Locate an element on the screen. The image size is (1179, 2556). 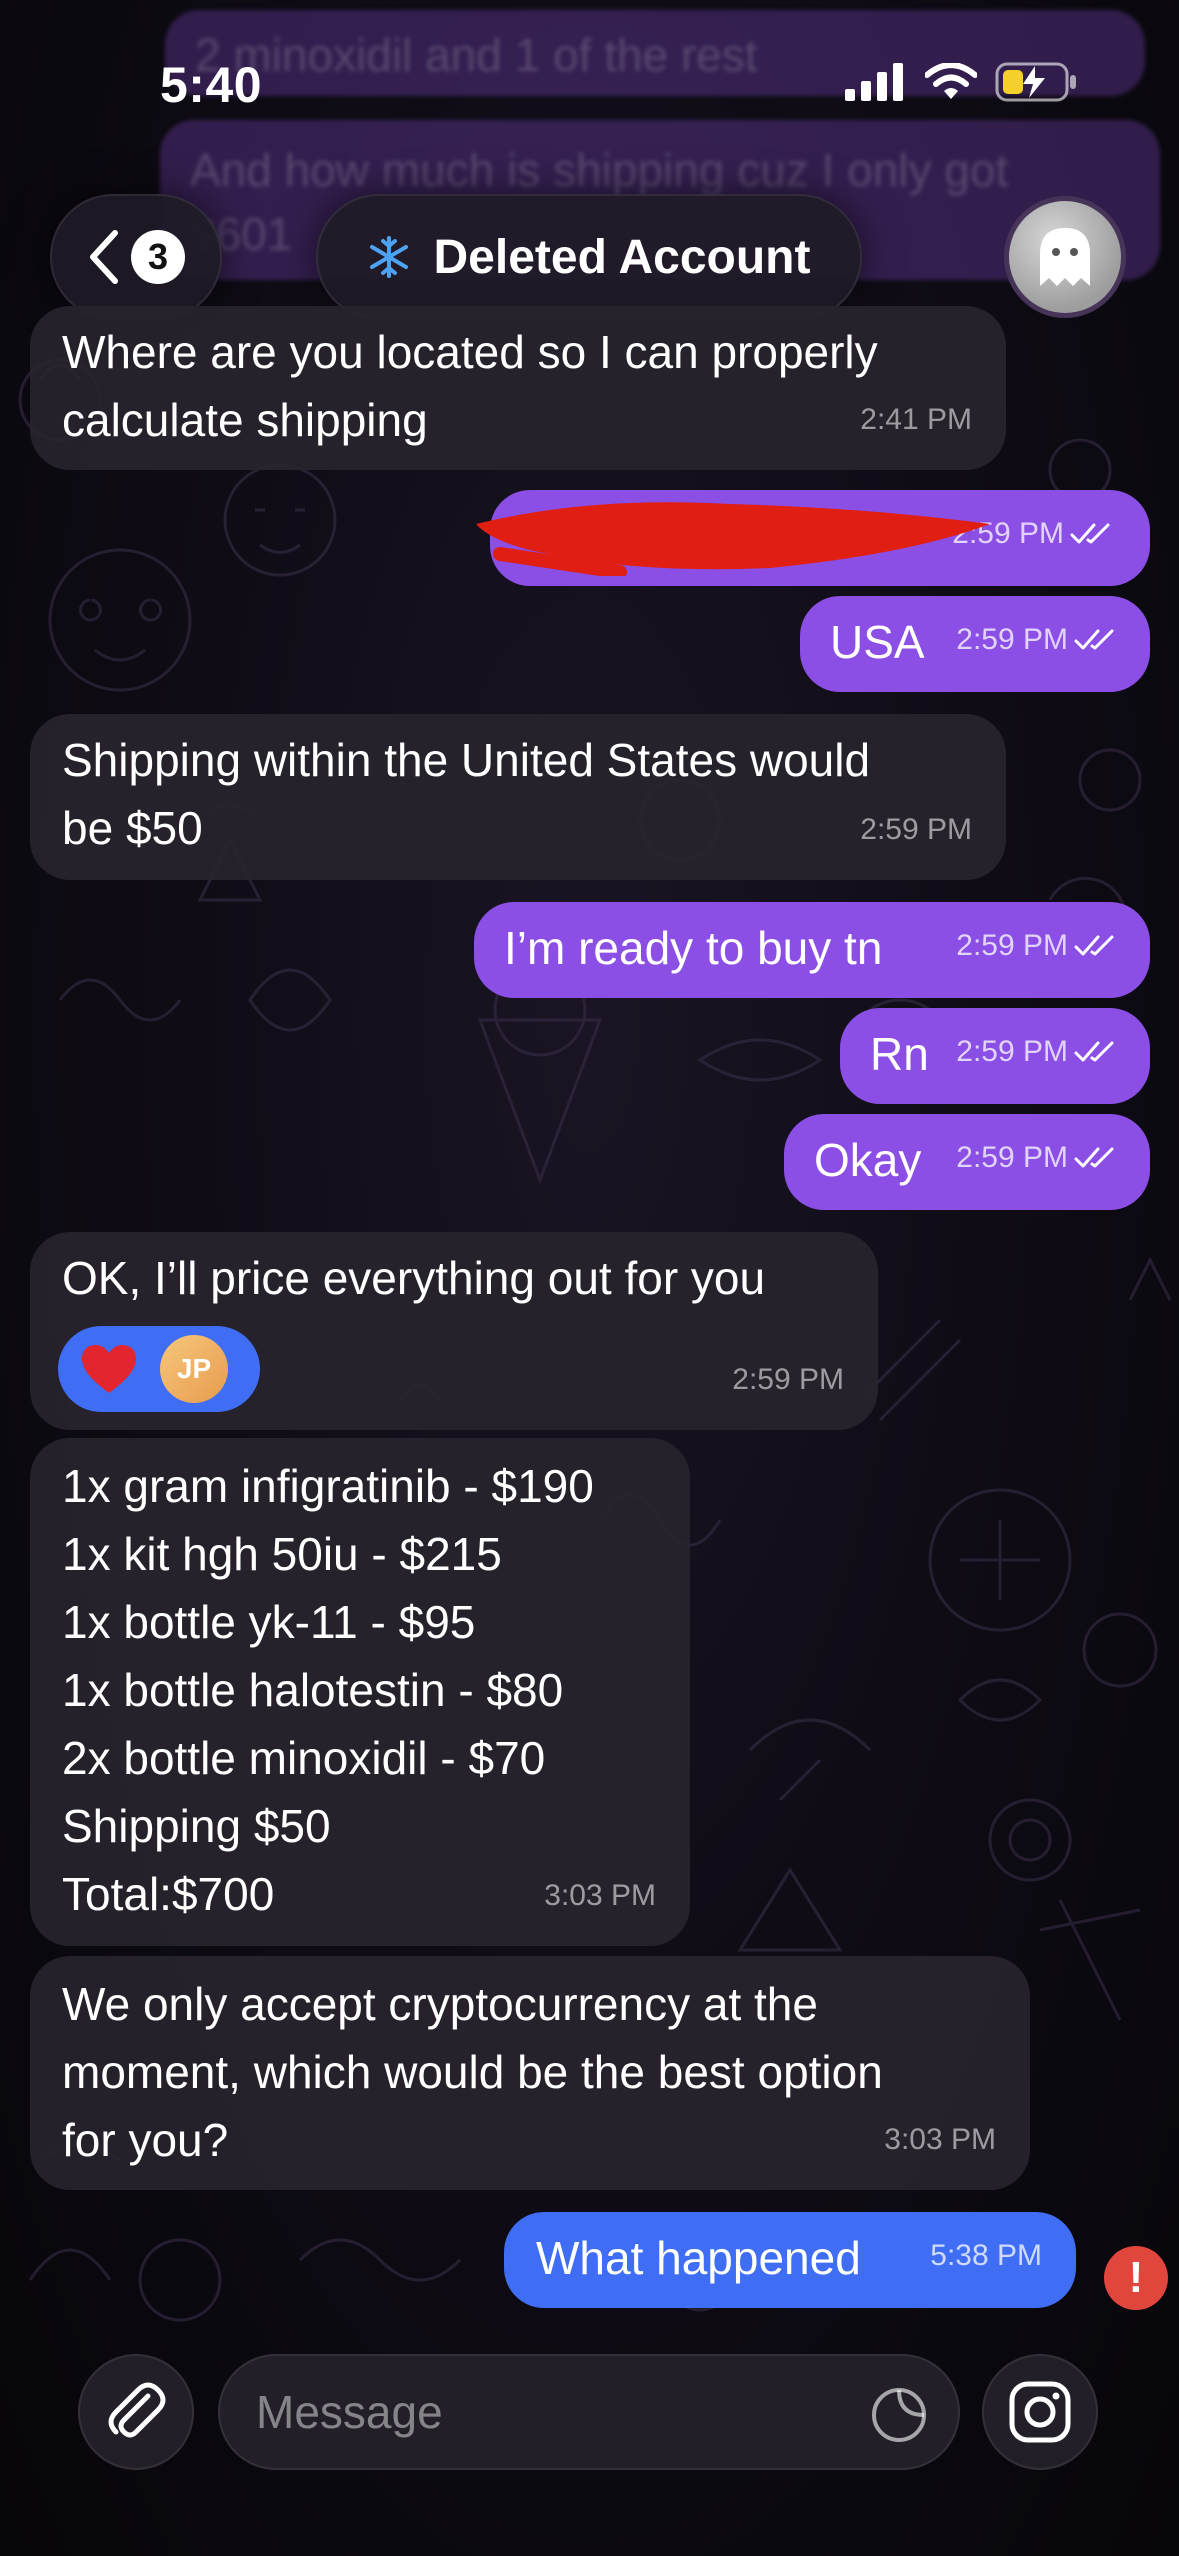
heart-icon is located at coordinates (109, 1369).